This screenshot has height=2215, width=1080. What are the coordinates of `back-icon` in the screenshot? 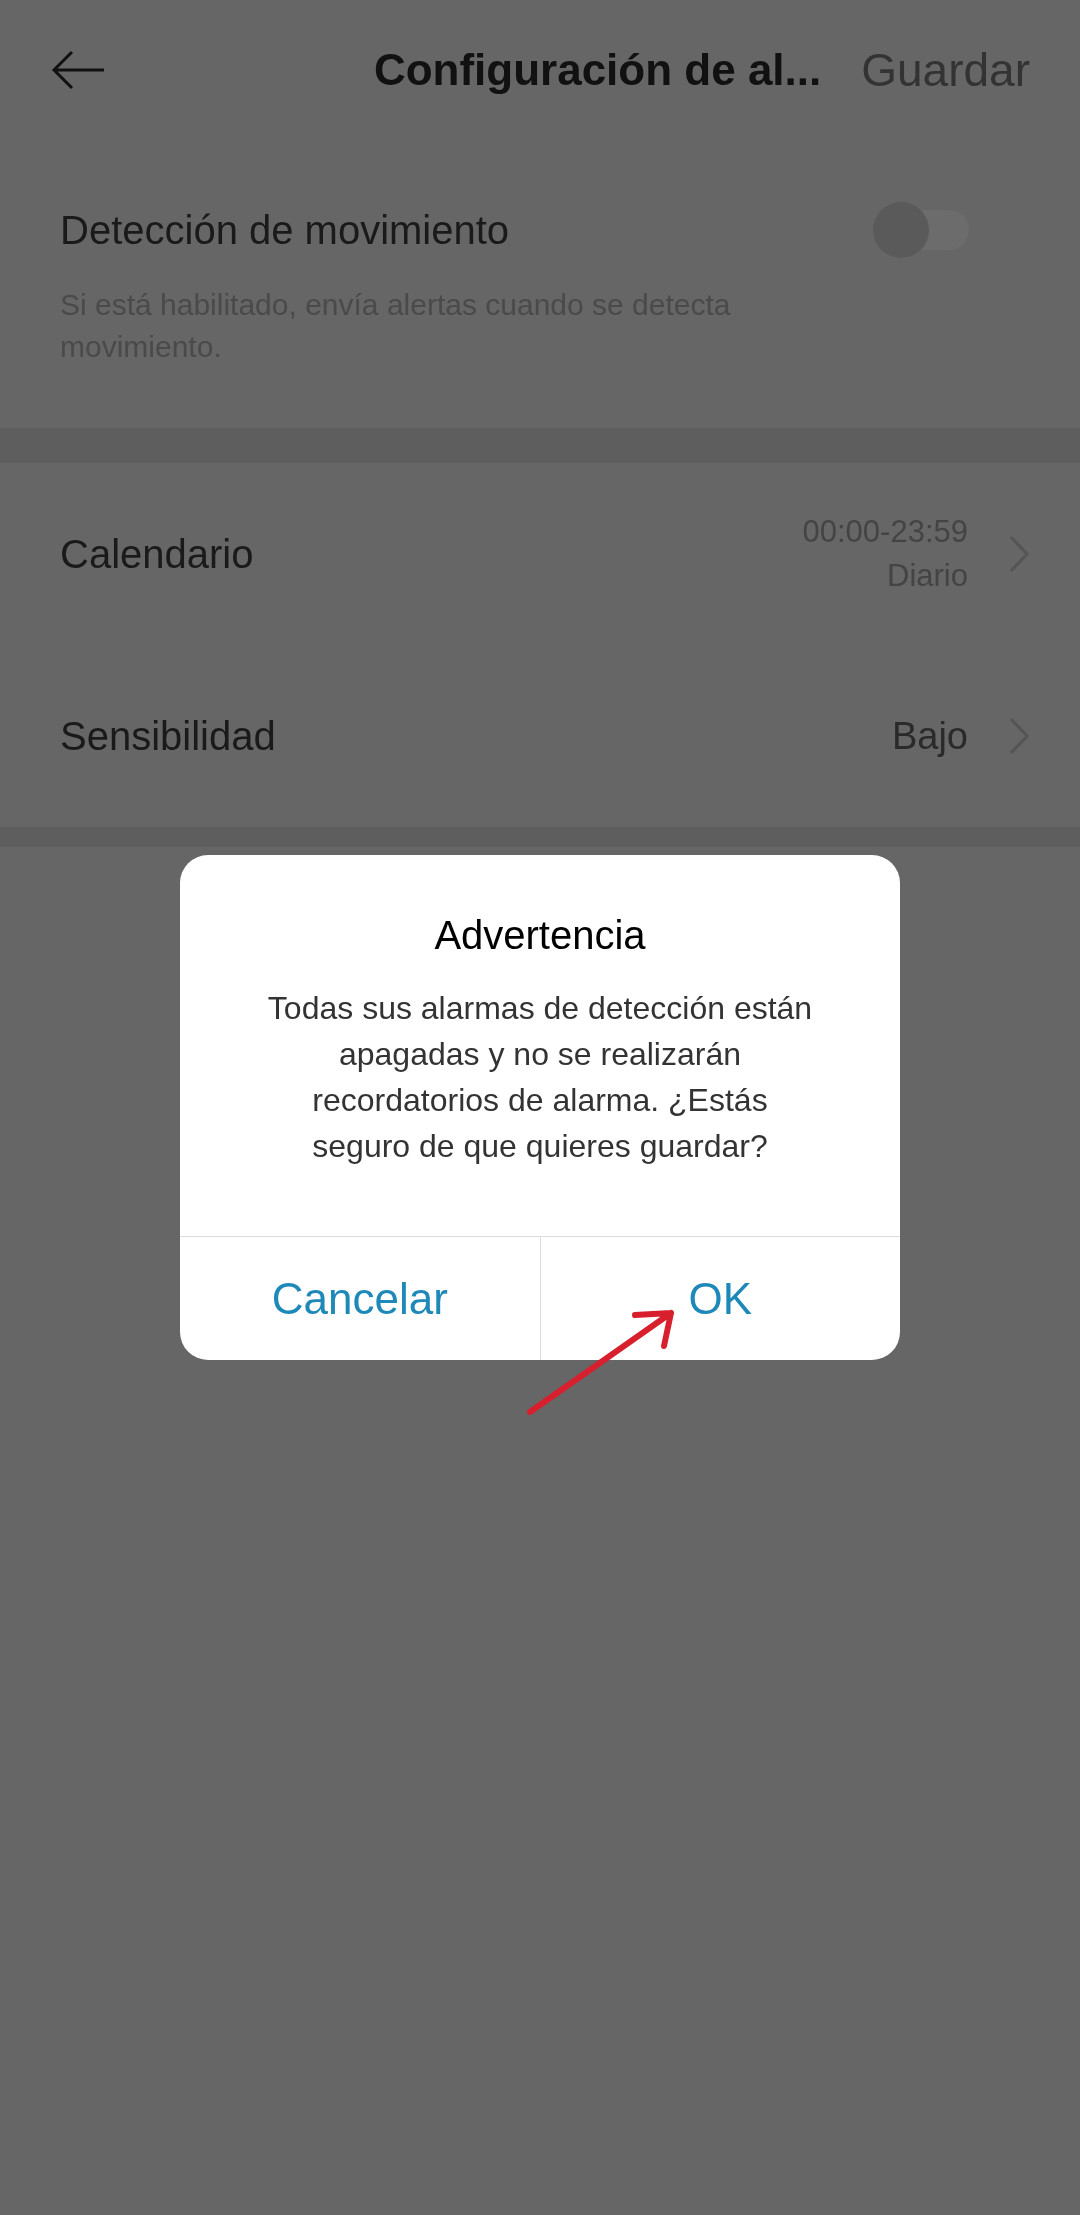 It's located at (78, 70).